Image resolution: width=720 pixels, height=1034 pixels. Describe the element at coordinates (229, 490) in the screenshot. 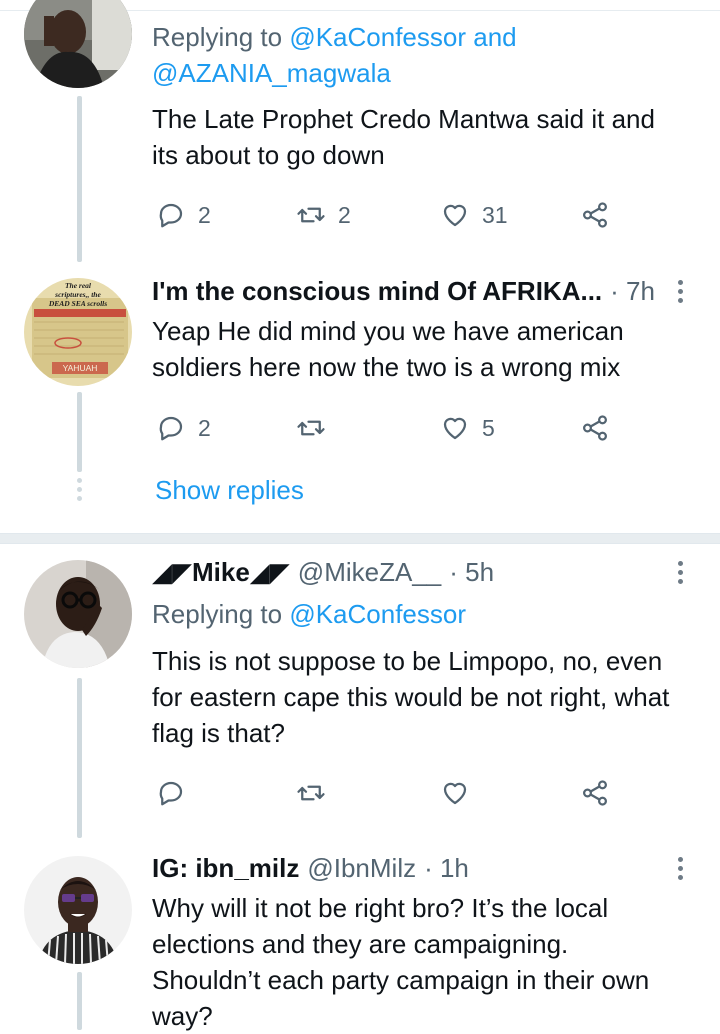

I see `show-replies-link: Show replies` at that location.